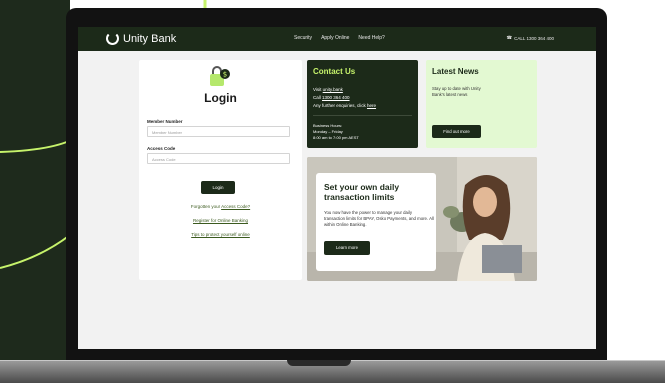 The height and width of the screenshot is (383, 665). I want to click on login-title: Login, so click(220, 98).